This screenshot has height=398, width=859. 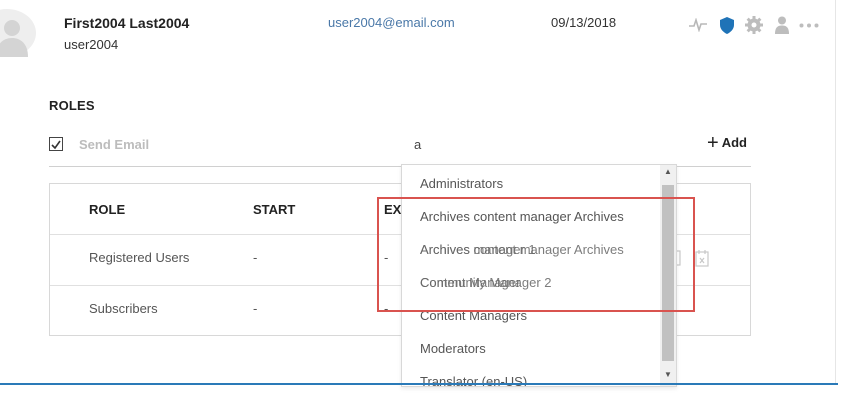 What do you see at coordinates (473, 380) in the screenshot?
I see `dropdown-option: Translator (en-US)` at bounding box center [473, 380].